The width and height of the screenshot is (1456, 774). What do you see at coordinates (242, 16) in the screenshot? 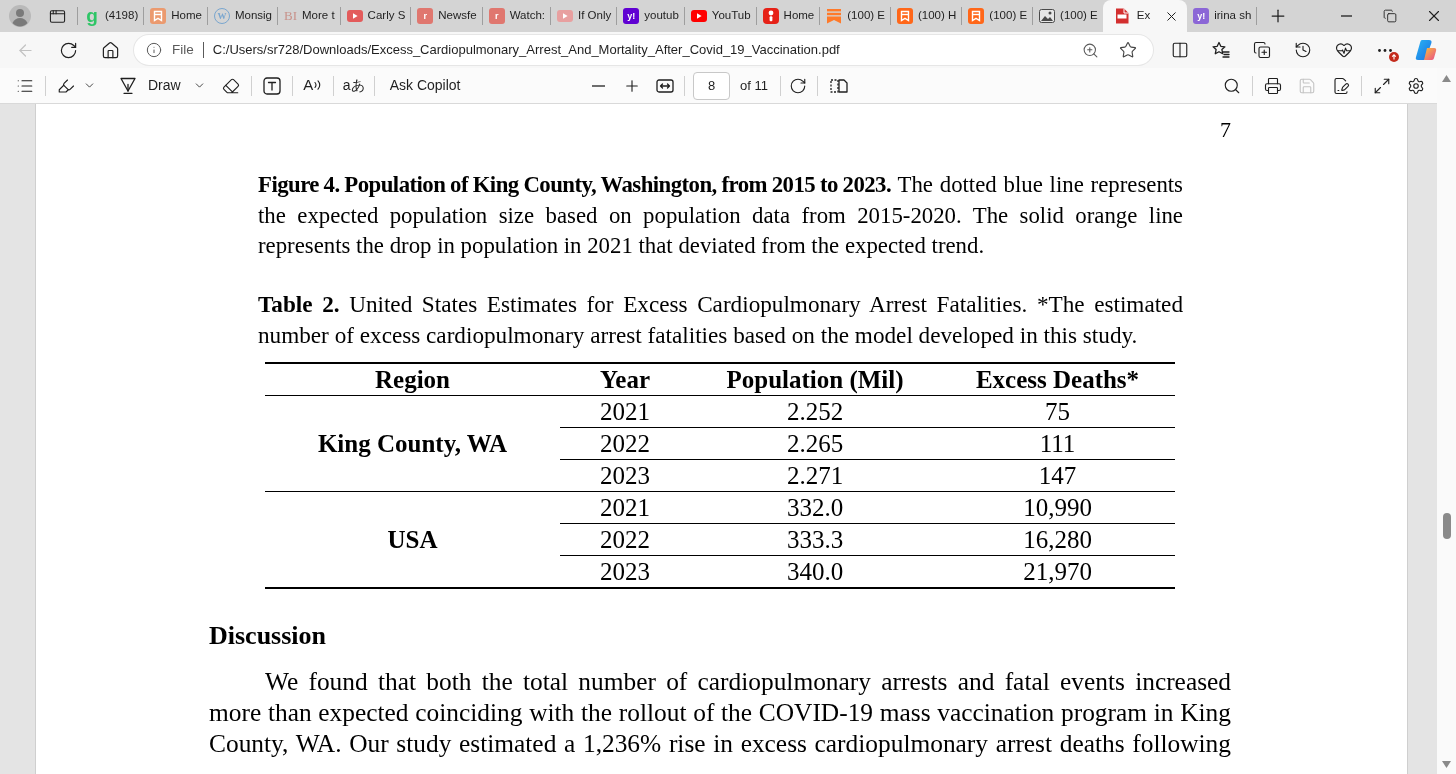
I see `browser-tab: W Monsig` at bounding box center [242, 16].